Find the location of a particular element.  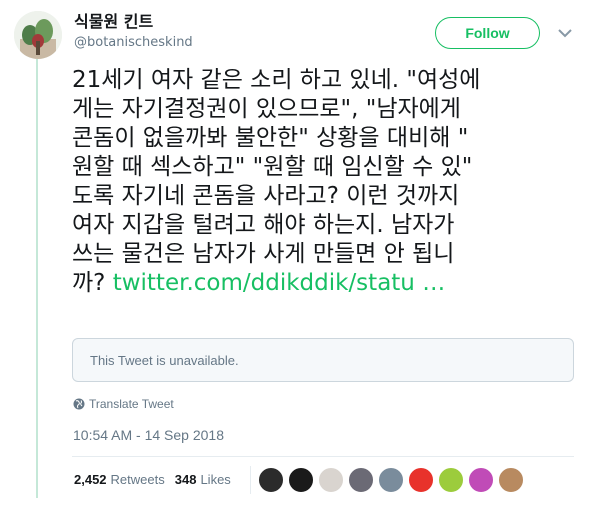

tweet-text-prefix: 까? is located at coordinates (92, 283).